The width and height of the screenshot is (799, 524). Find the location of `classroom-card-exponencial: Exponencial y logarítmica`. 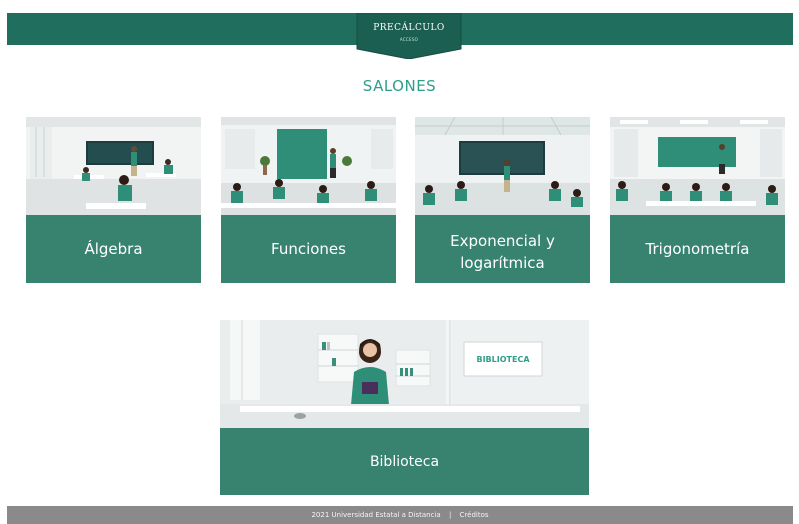

classroom-card-exponencial: Exponencial y logarítmica is located at coordinates (502, 200).